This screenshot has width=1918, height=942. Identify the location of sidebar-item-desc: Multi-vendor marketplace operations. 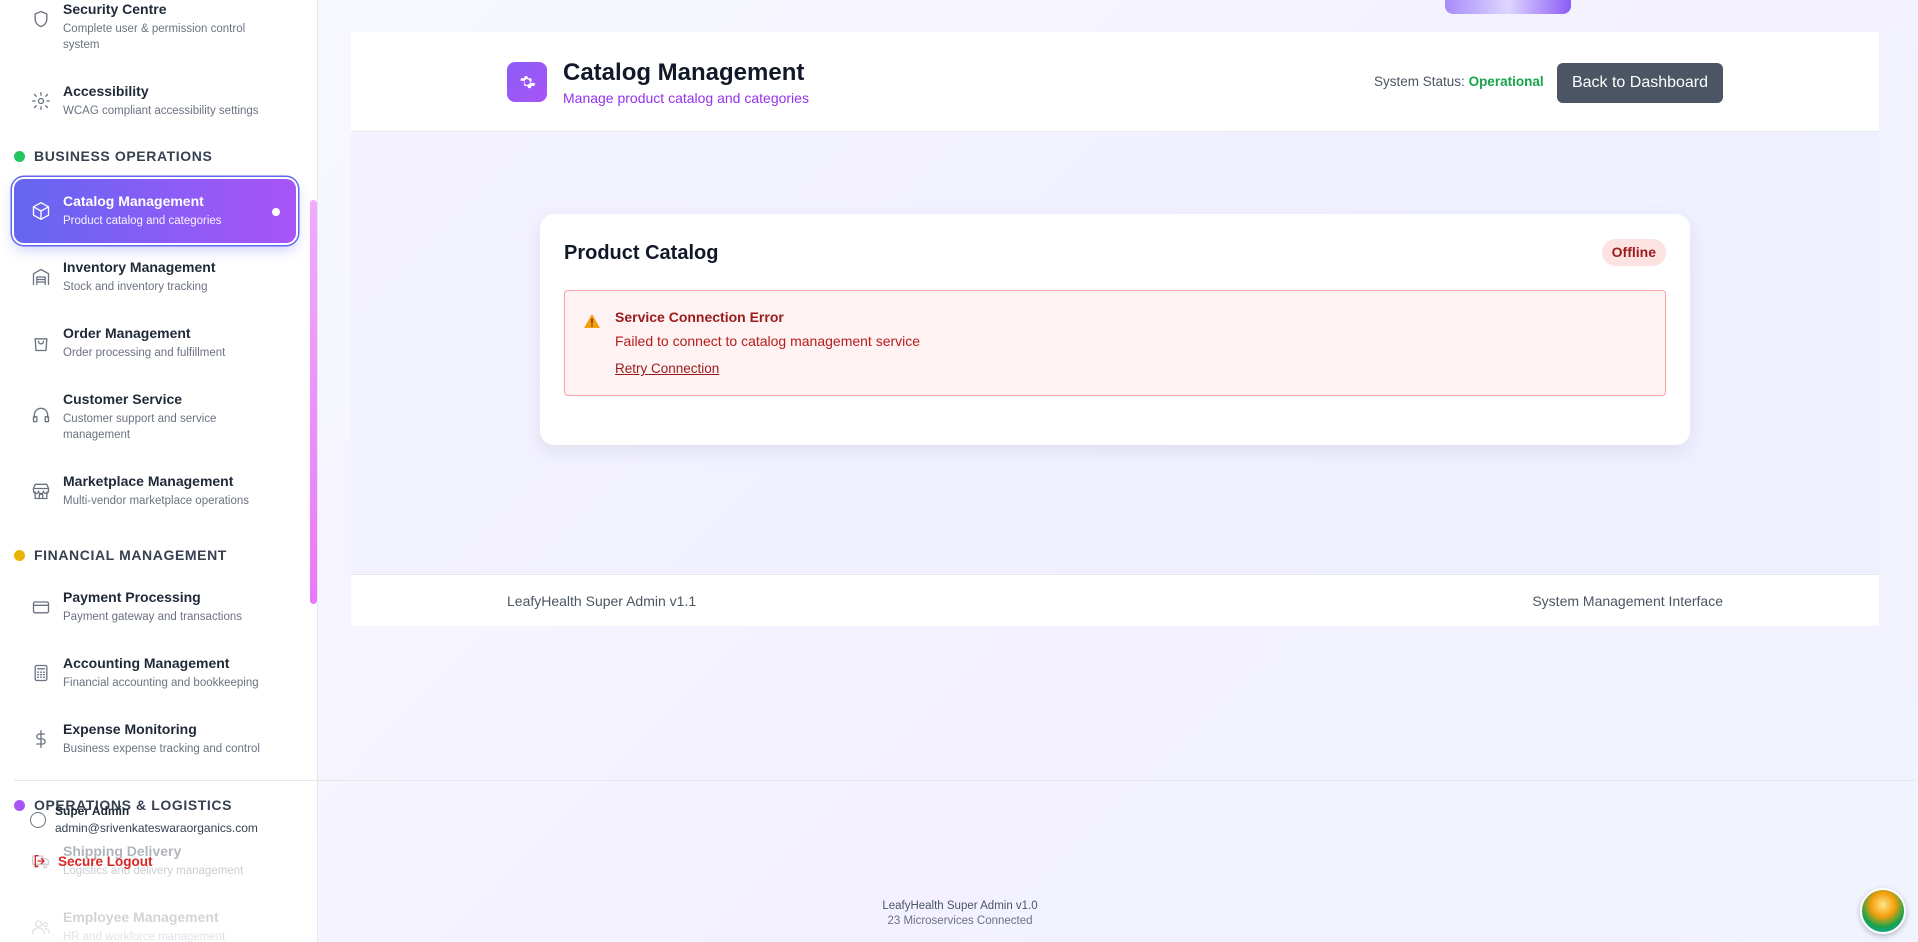
(156, 501).